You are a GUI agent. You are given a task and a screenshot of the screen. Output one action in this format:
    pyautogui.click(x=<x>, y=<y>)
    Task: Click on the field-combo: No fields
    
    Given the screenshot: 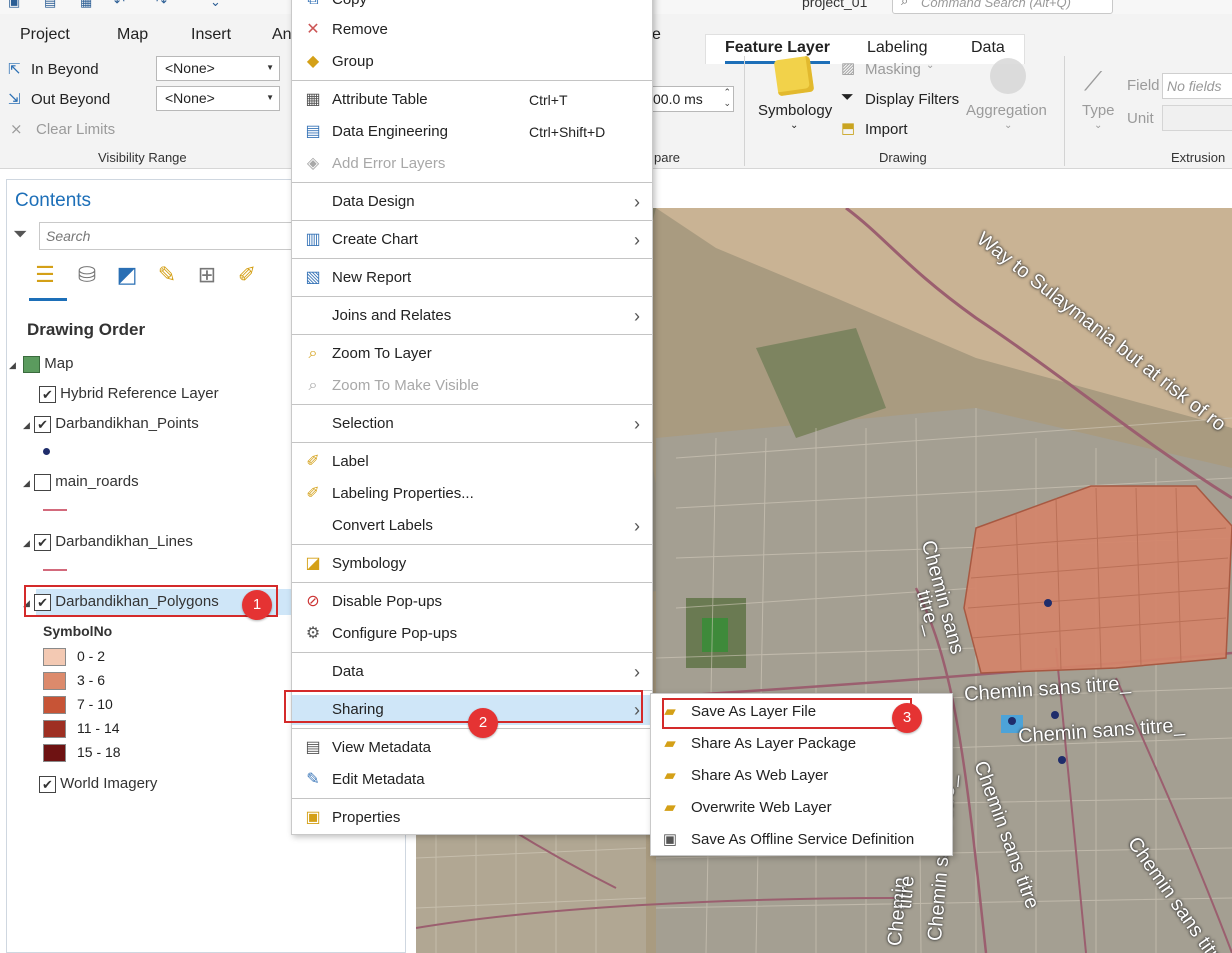 What is the action you would take?
    pyautogui.click(x=1197, y=86)
    